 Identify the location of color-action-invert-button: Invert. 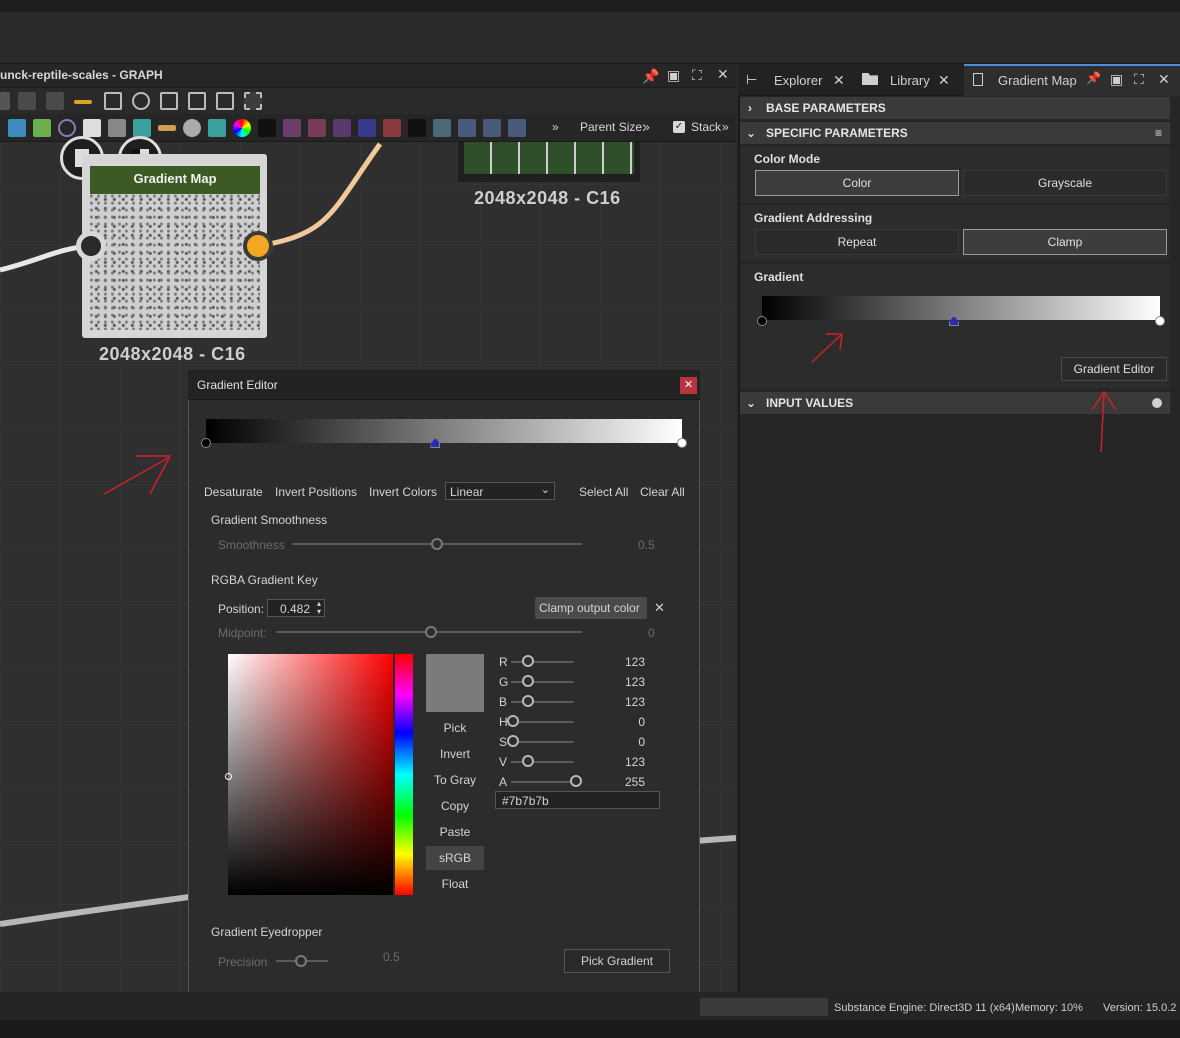
(455, 754).